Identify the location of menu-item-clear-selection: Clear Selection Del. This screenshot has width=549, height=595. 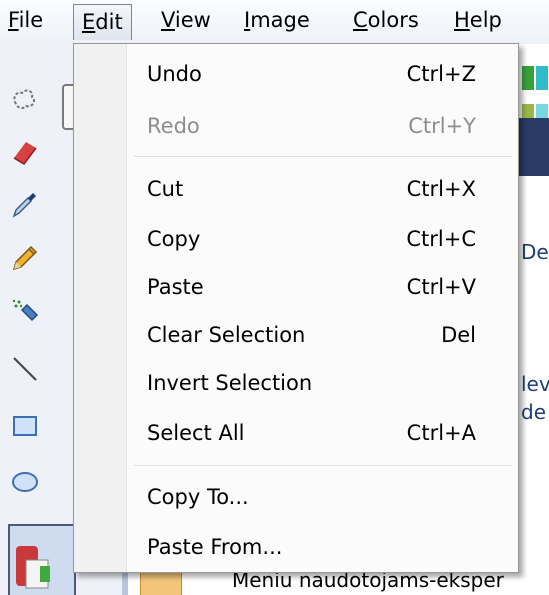
(296, 335).